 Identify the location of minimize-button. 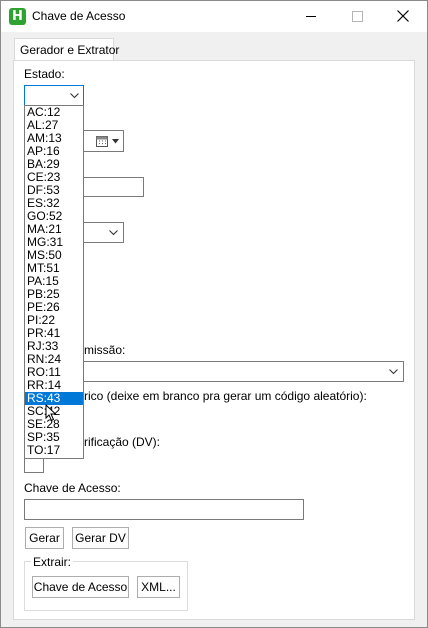
(311, 16).